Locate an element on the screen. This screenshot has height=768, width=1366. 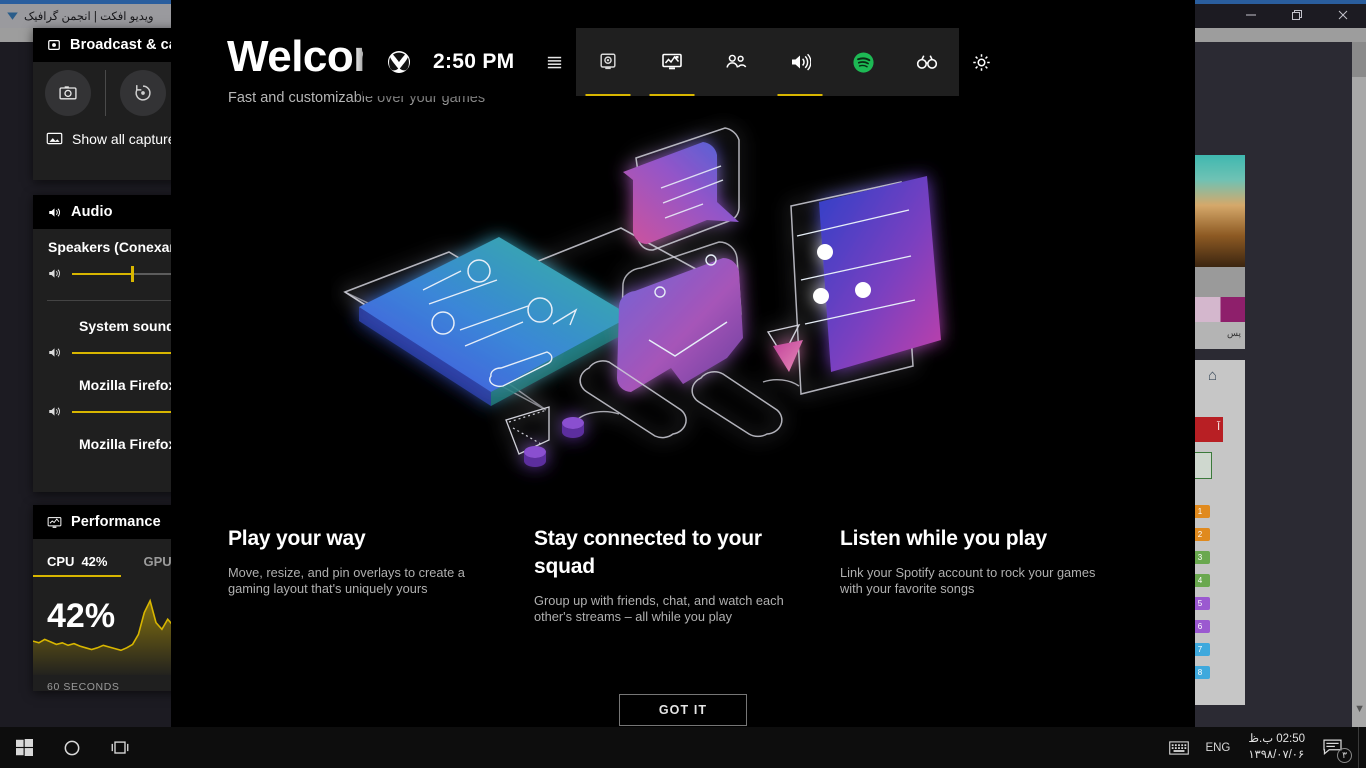
taskbar-right: ENG 02:50 ب.ظ ۱۳۹۸/۰۷/۰۶ ۳ is located at coordinates (1263, 747).